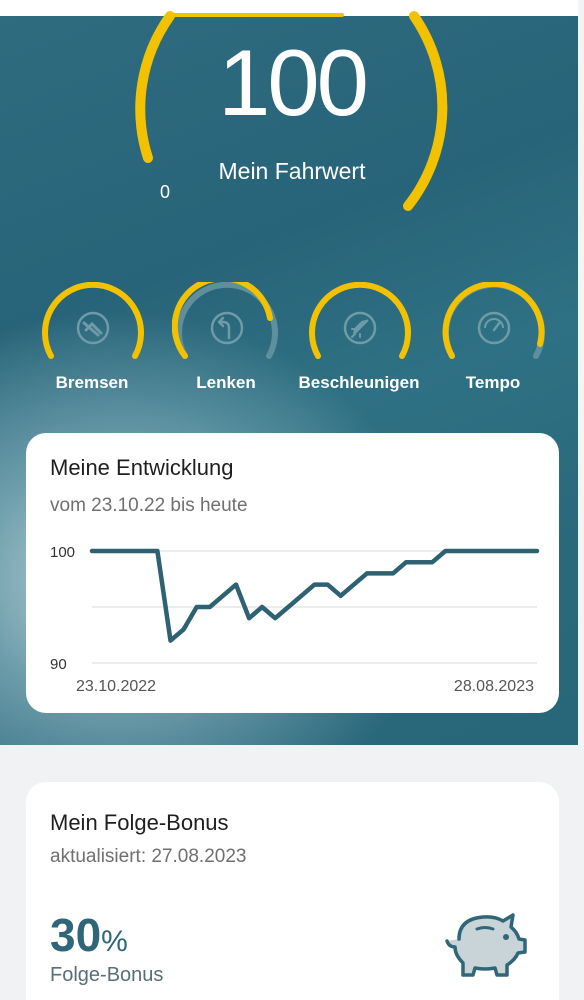  Describe the element at coordinates (493, 382) in the screenshot. I see `category-label-speed: Tempo` at that location.